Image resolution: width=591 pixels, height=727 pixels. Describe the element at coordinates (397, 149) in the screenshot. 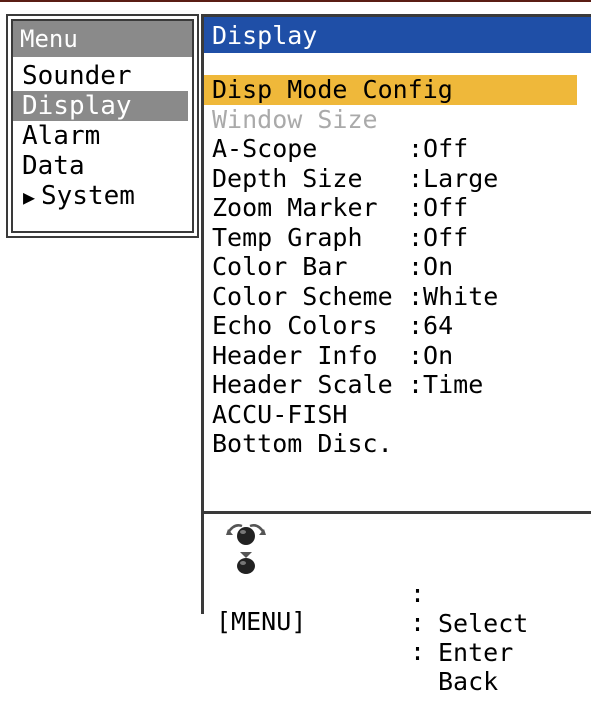

I see `display-item-a-scope: A-Scope :Off` at that location.